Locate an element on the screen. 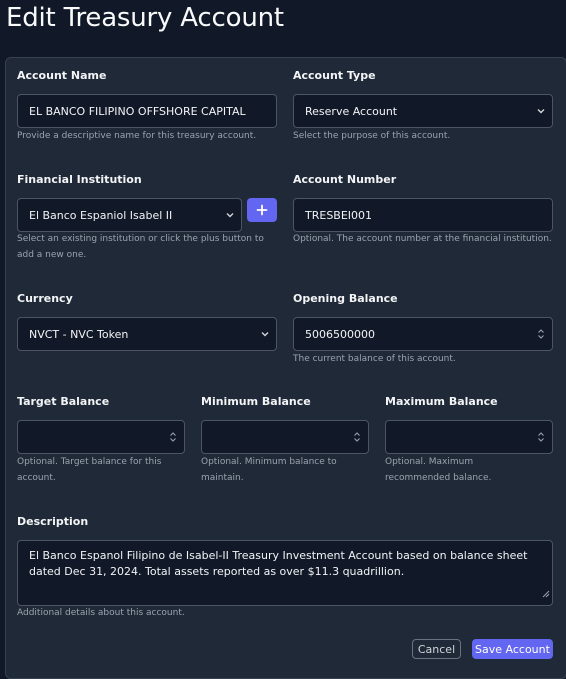 The height and width of the screenshot is (679, 566). add-institution-button is located at coordinates (262, 210).